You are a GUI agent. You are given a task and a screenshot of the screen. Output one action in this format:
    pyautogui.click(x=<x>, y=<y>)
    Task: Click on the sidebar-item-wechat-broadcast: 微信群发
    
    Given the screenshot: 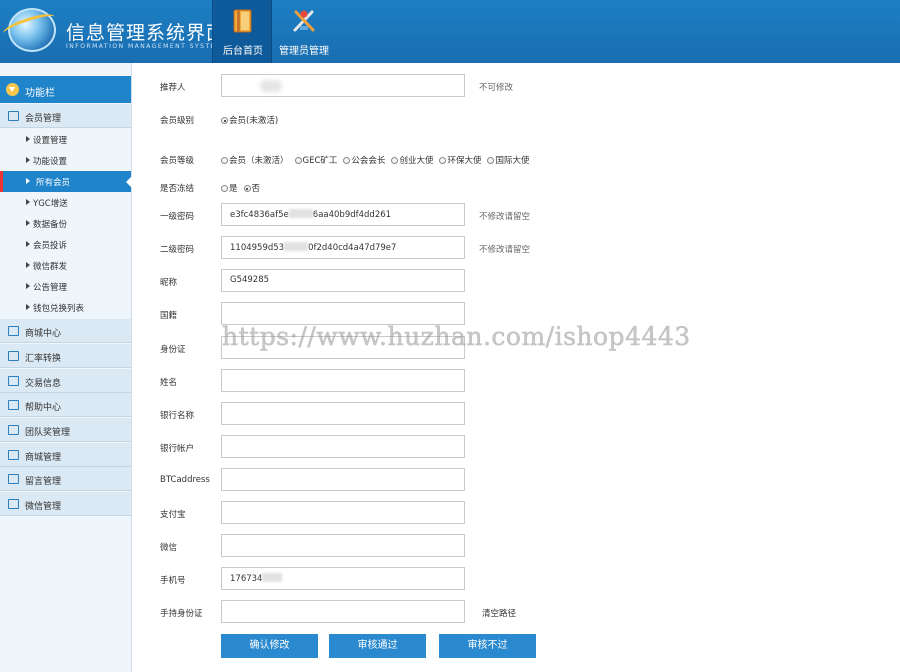 What is the action you would take?
    pyautogui.click(x=65, y=265)
    